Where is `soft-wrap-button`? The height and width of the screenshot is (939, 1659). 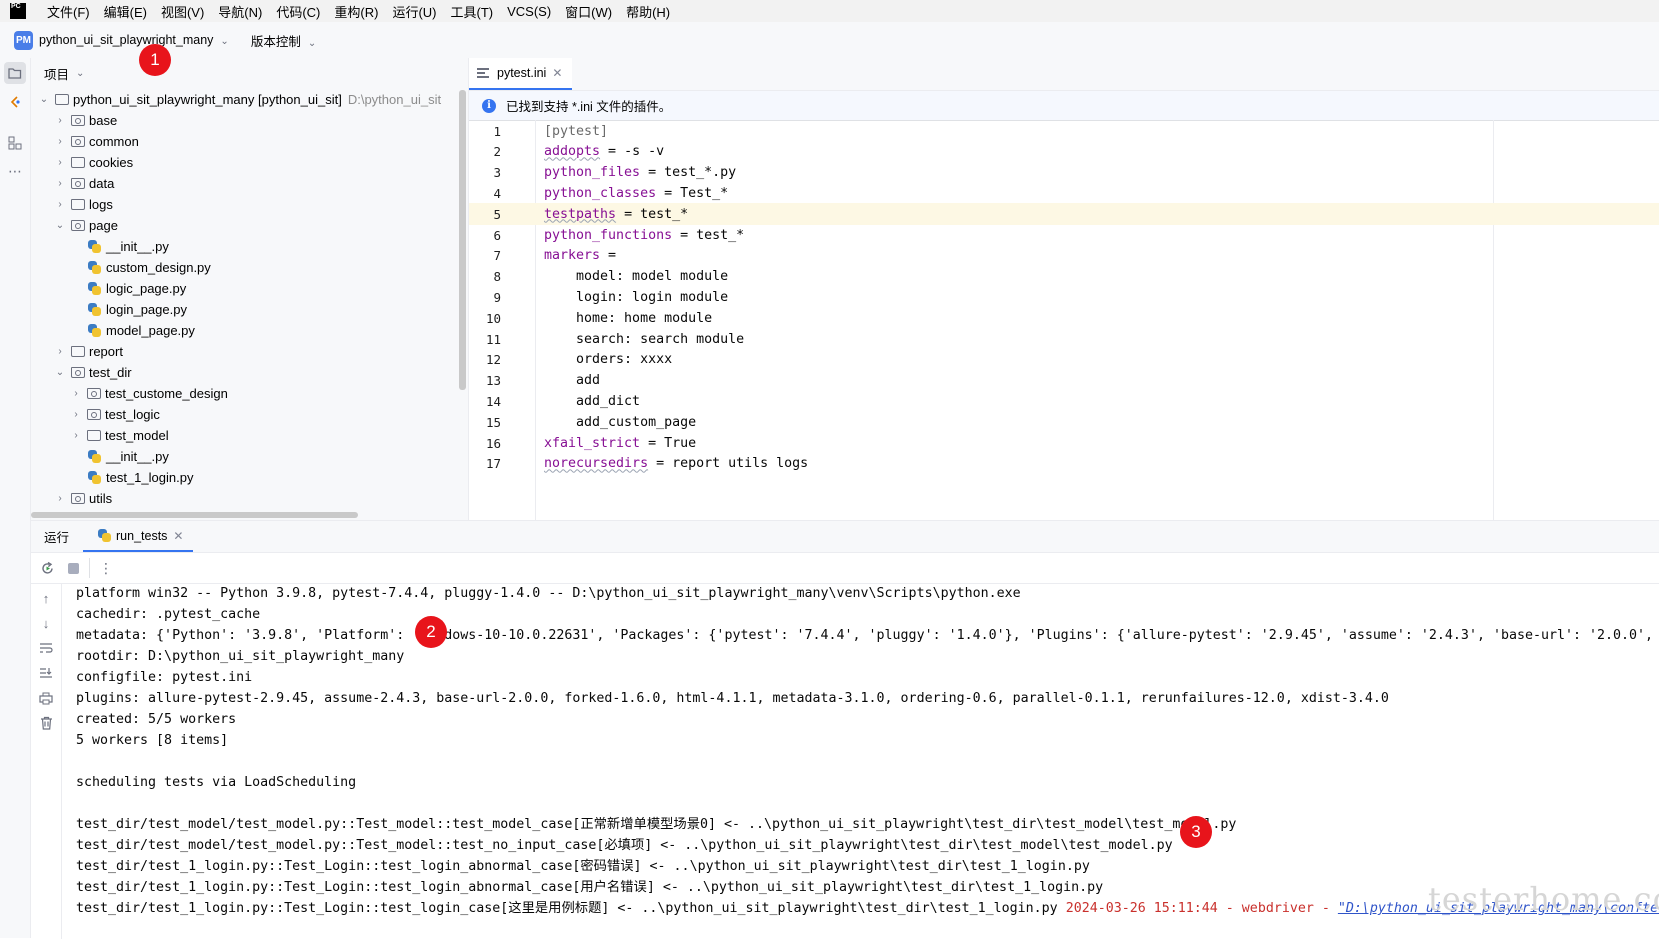 soft-wrap-button is located at coordinates (46, 648).